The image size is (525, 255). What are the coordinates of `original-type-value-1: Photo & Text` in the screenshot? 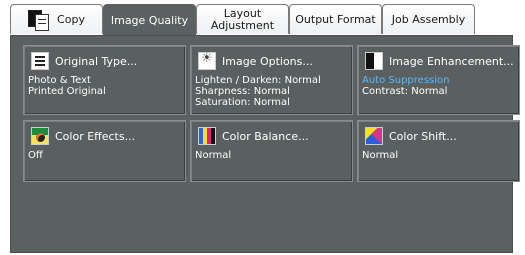 It's located at (59, 80).